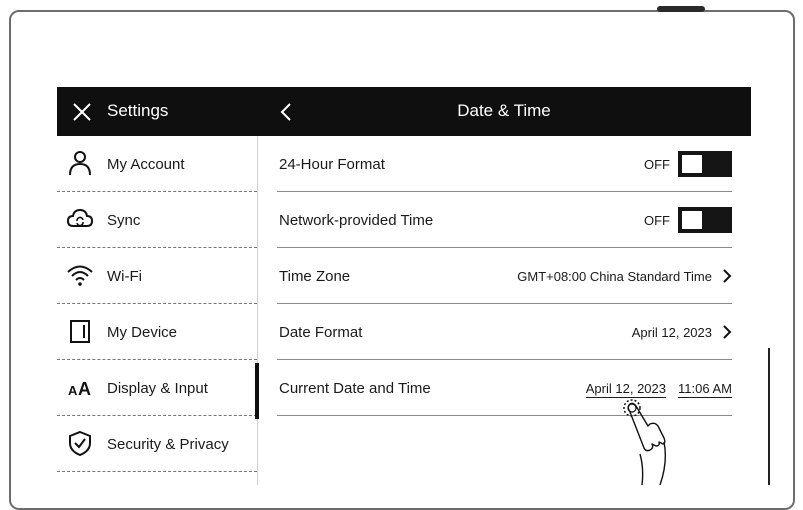 The height and width of the screenshot is (510, 803). What do you see at coordinates (287, 112) in the screenshot?
I see `back-icon` at bounding box center [287, 112].